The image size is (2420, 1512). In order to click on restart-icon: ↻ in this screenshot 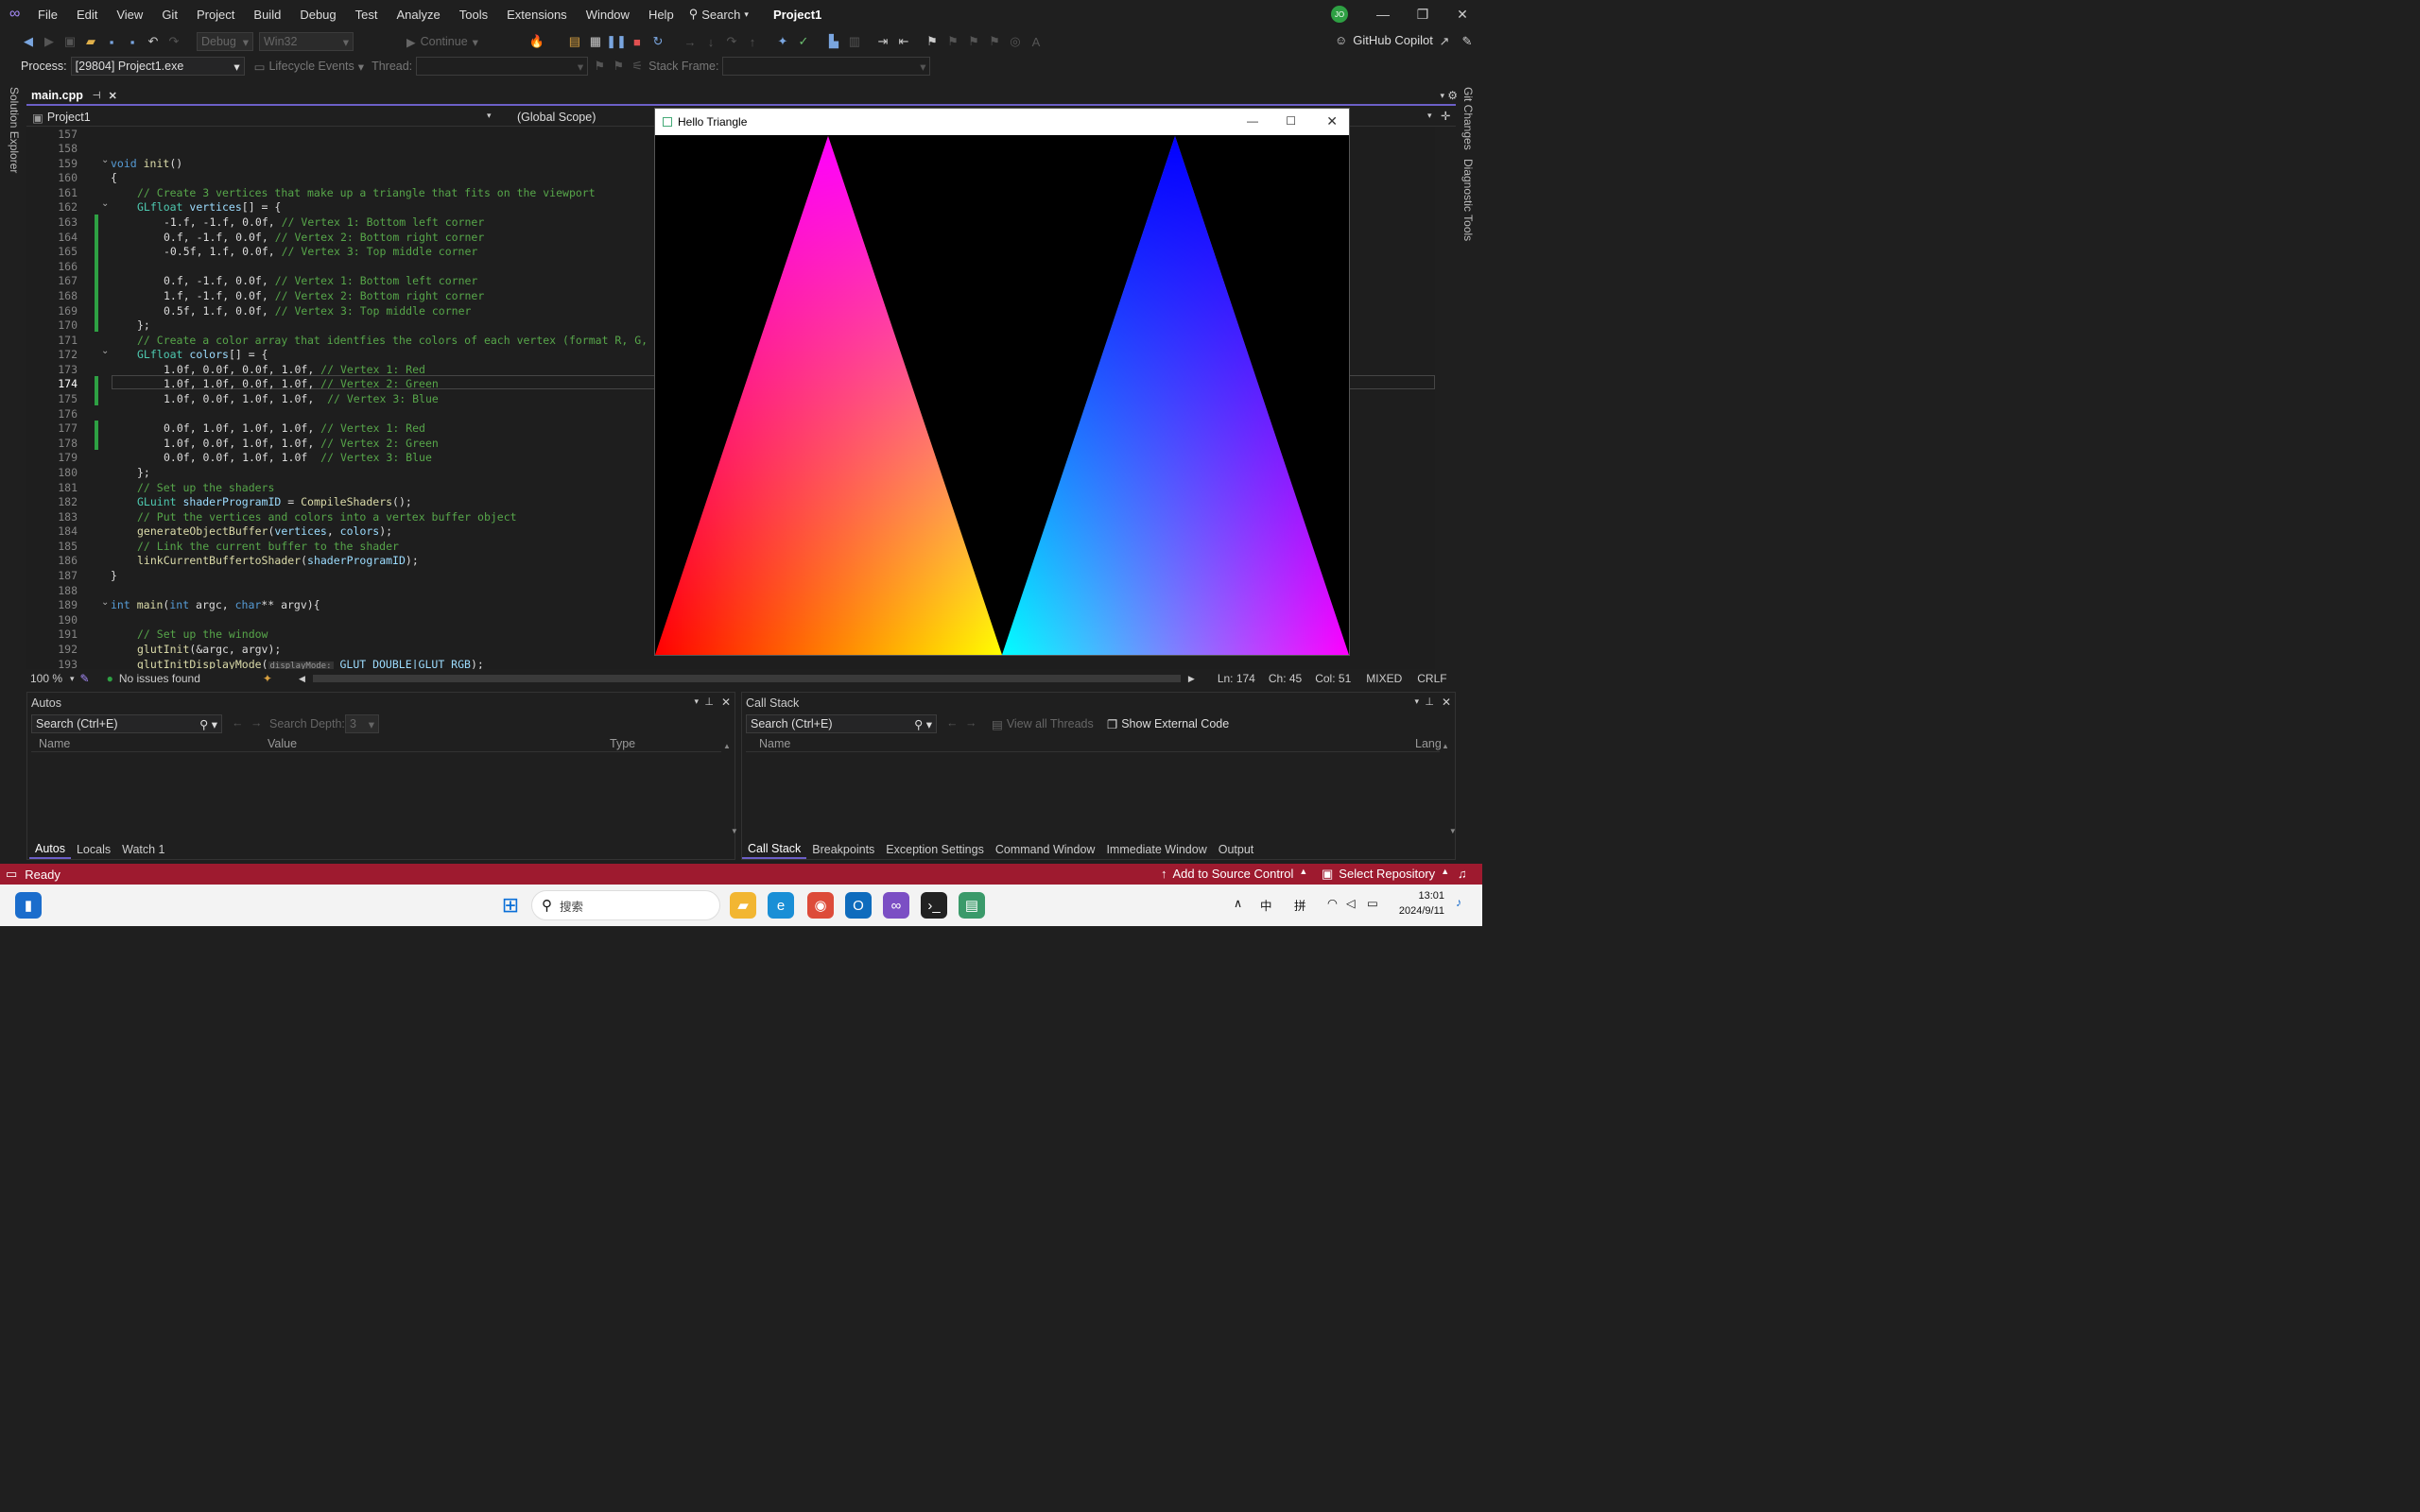, I will do `click(658, 41)`.